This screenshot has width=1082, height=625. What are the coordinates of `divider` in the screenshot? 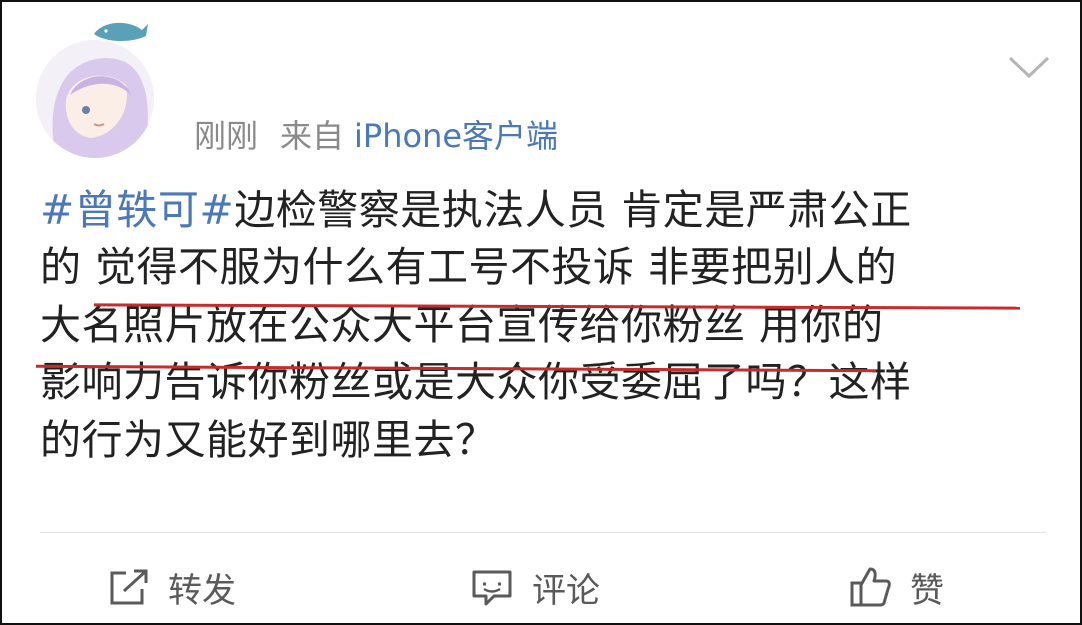 It's located at (543, 532).